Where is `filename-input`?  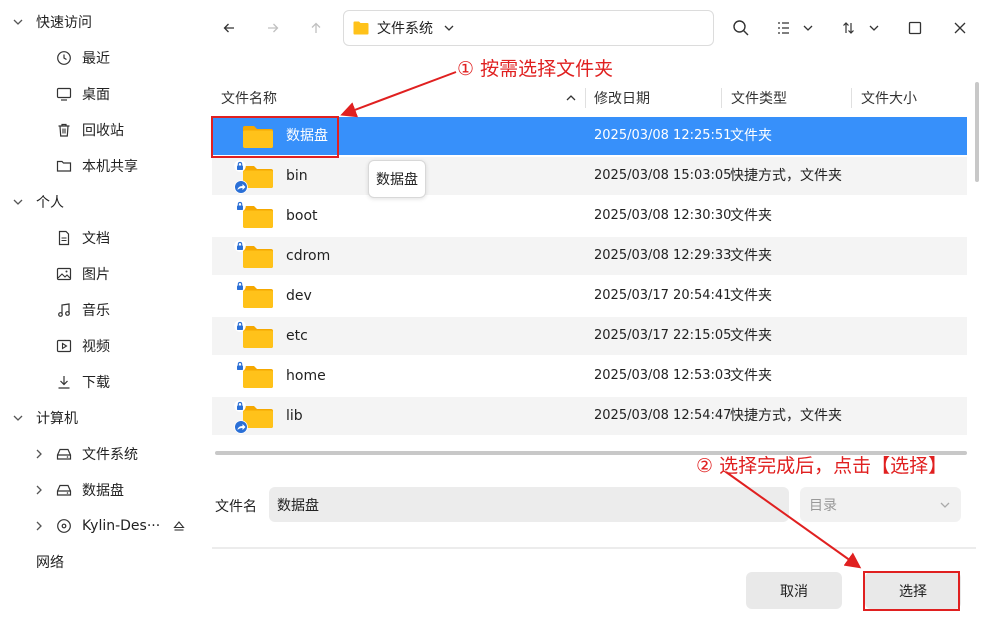 filename-input is located at coordinates (529, 504).